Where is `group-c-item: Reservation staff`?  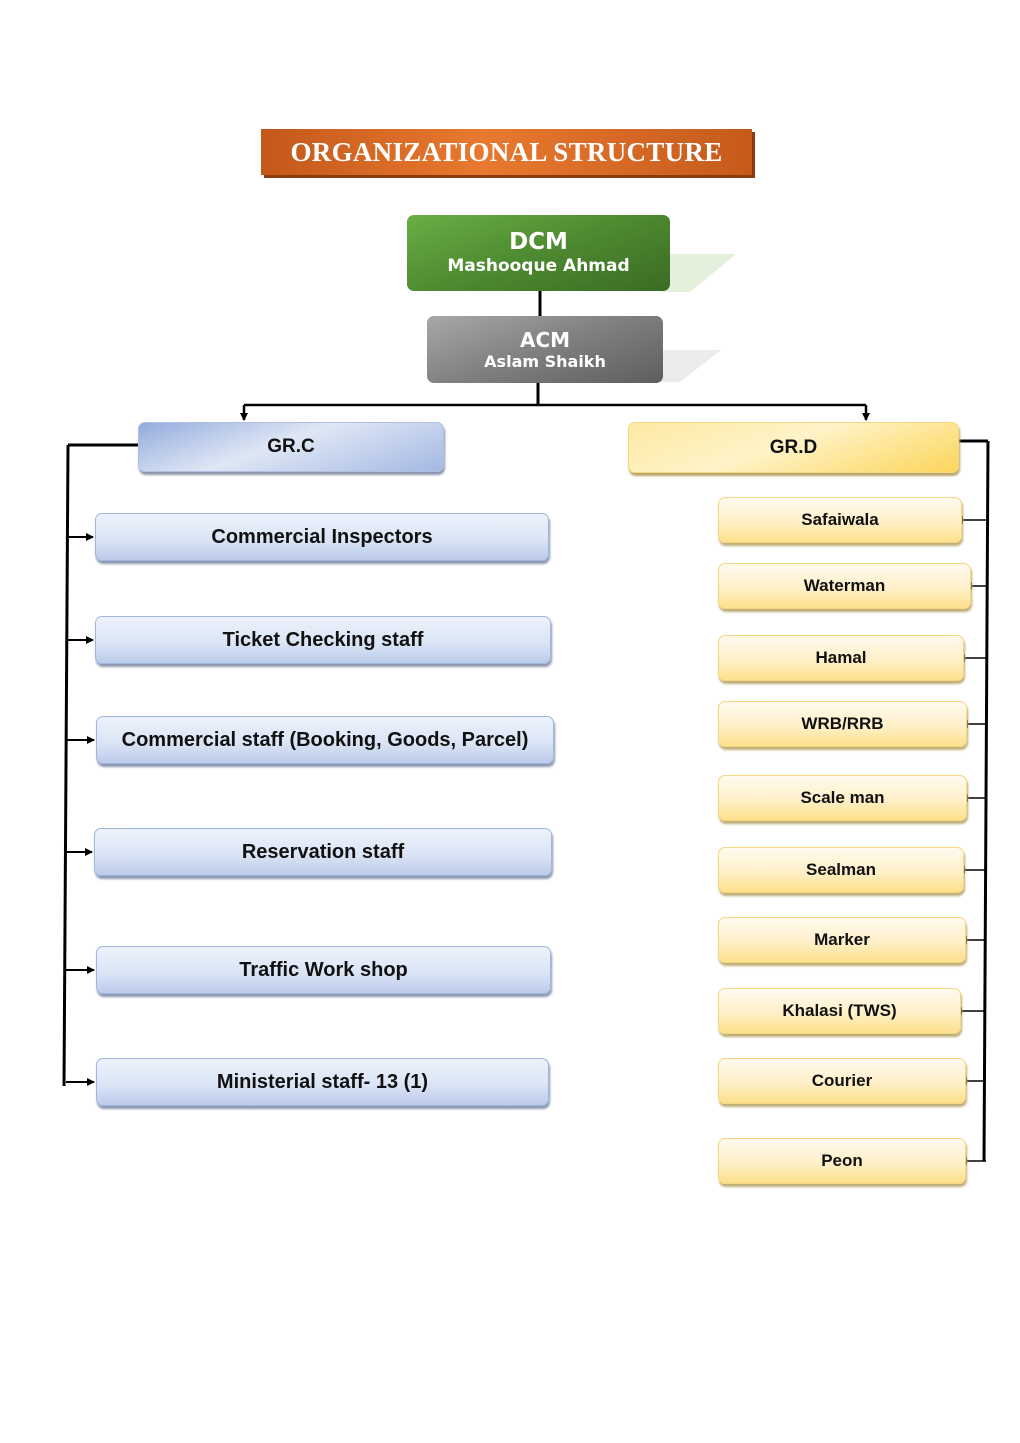
group-c-item: Reservation staff is located at coordinates (323, 852).